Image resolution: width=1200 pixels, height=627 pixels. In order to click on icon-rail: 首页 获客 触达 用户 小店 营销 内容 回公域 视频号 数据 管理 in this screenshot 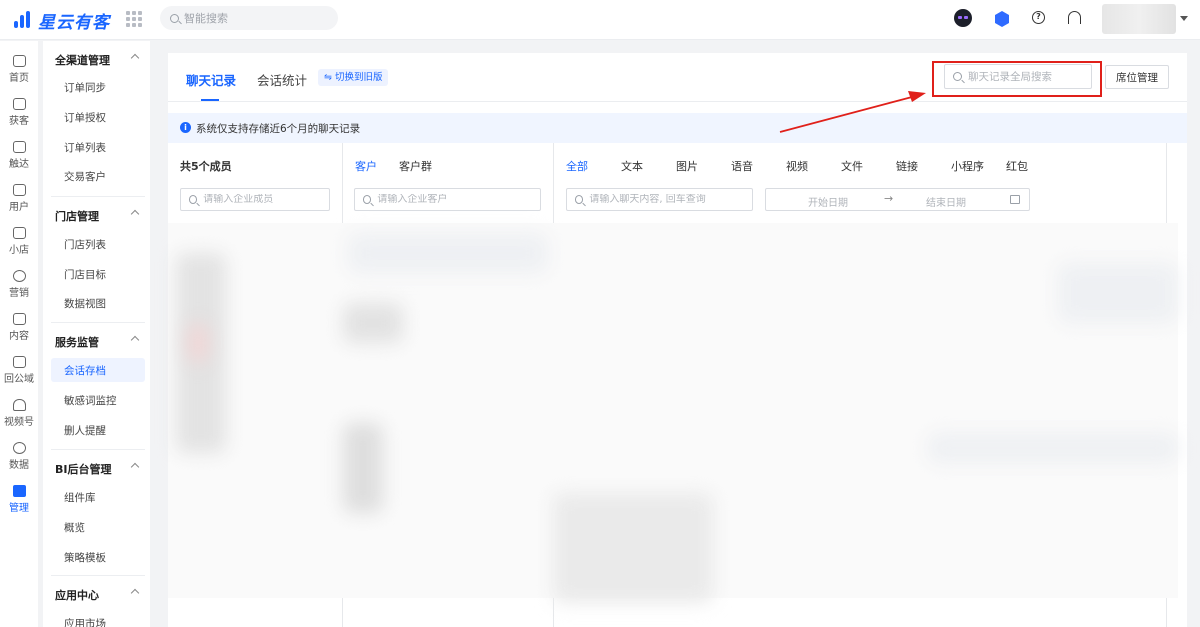, I will do `click(19, 334)`.